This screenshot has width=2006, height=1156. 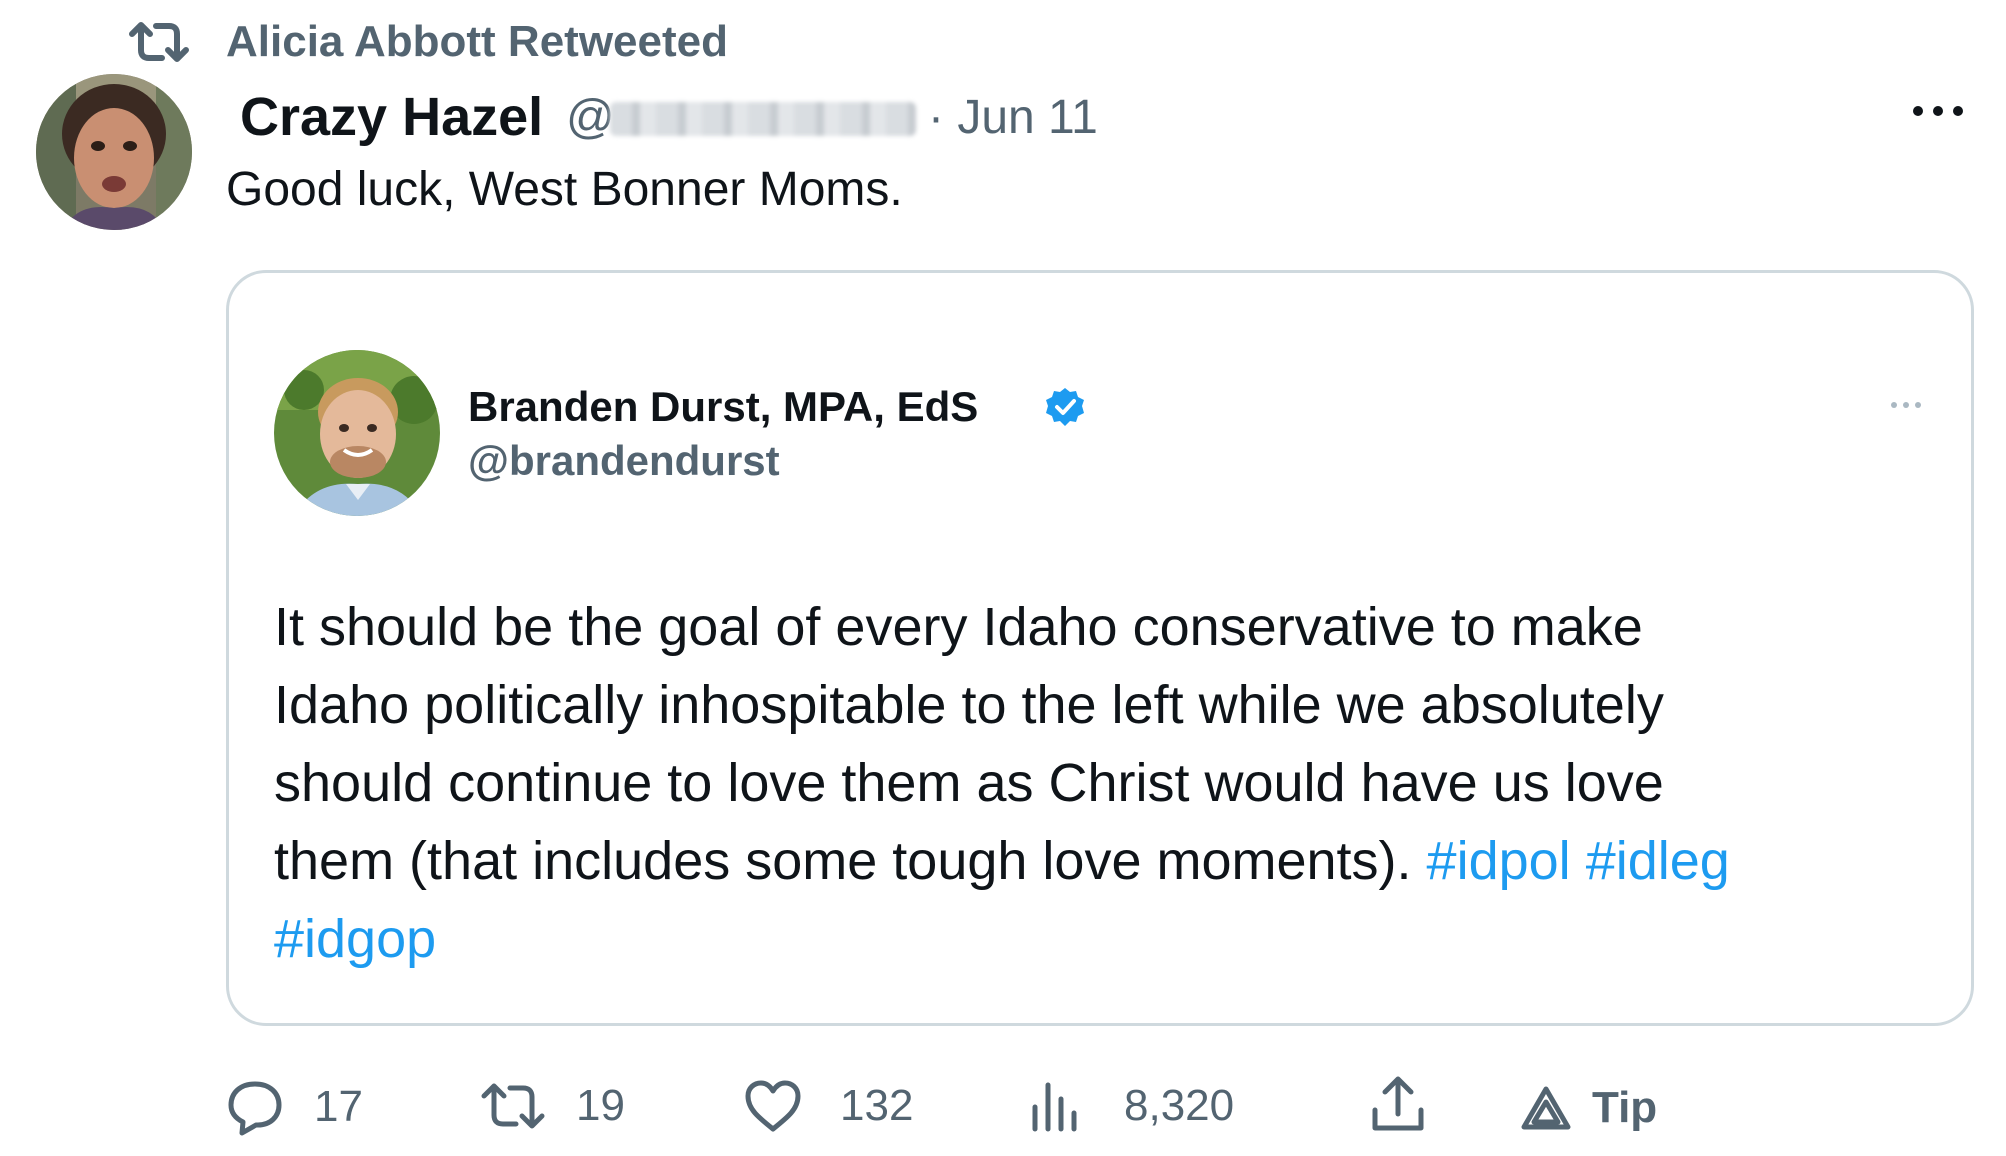 What do you see at coordinates (1938, 111) in the screenshot?
I see `more-options-icon` at bounding box center [1938, 111].